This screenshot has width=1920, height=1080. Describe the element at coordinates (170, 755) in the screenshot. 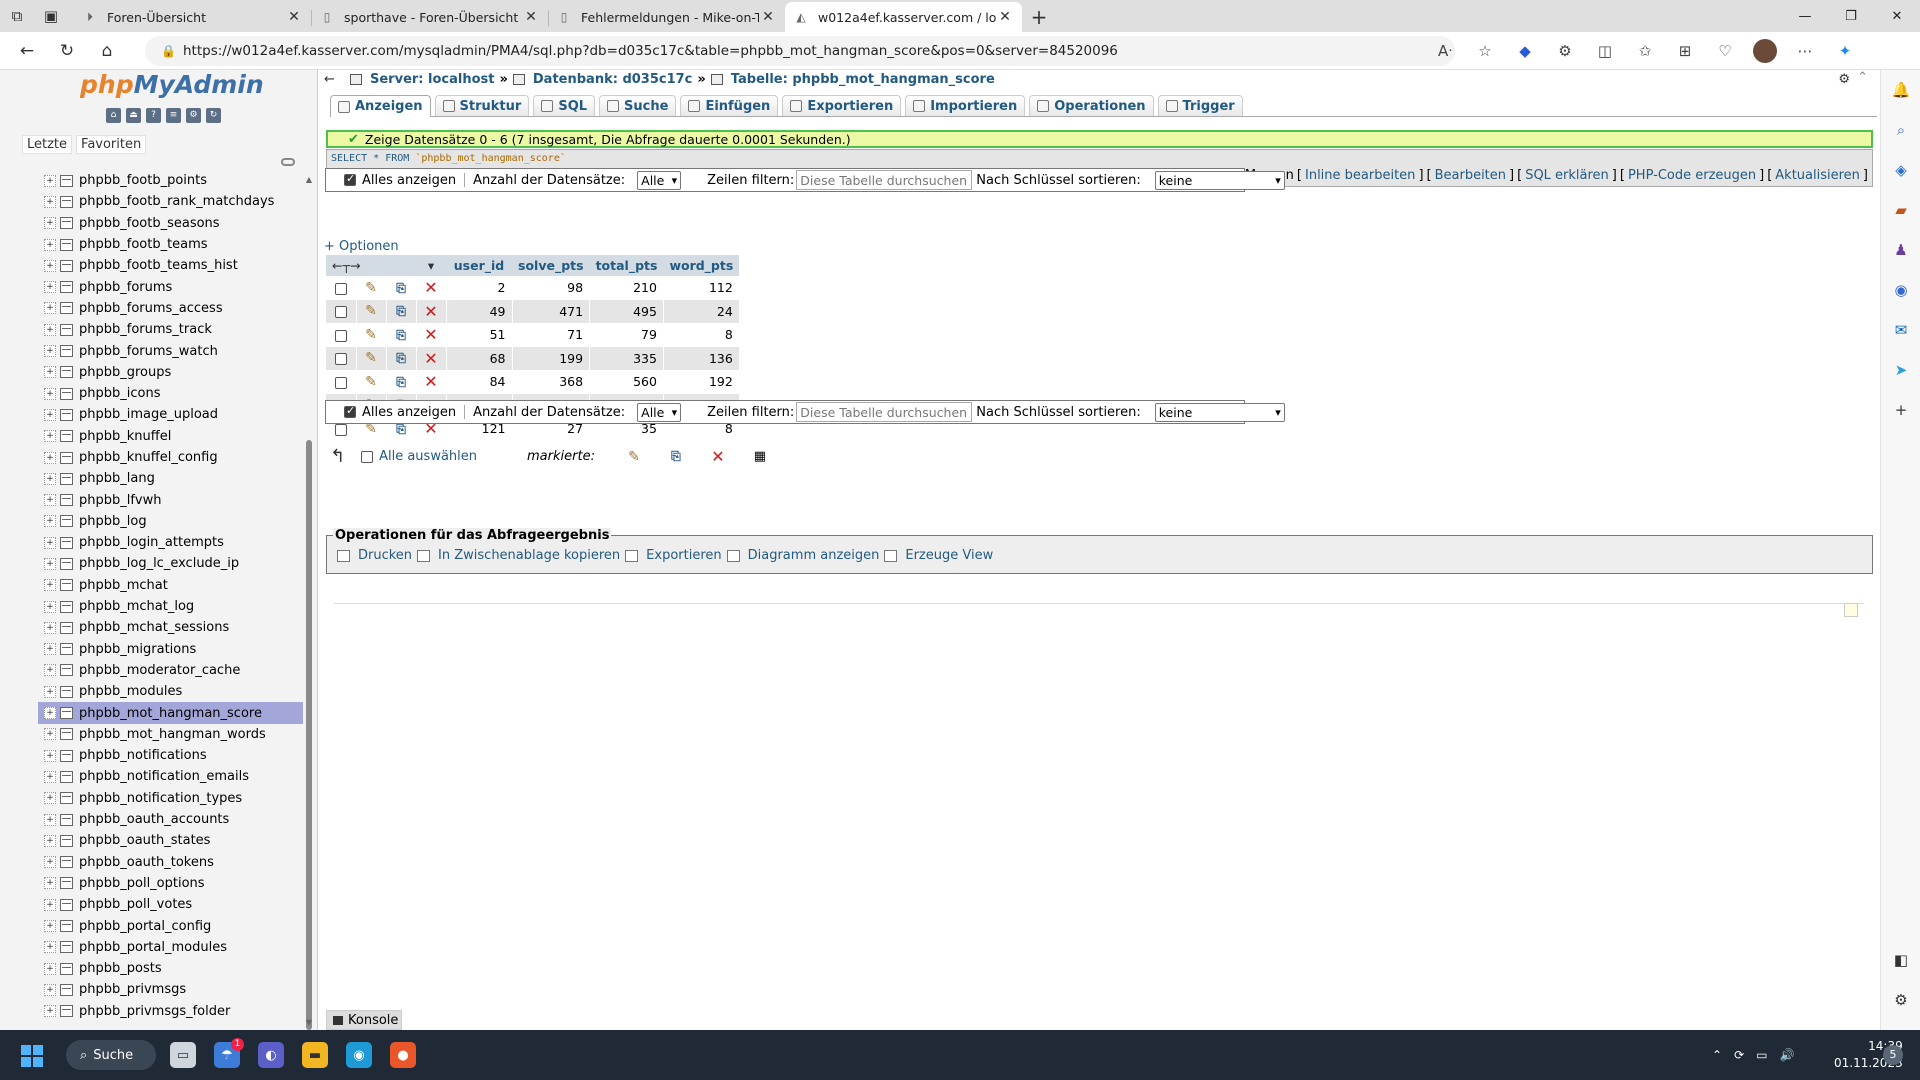

I see `tree-table-item: + phpbb_notifications` at that location.